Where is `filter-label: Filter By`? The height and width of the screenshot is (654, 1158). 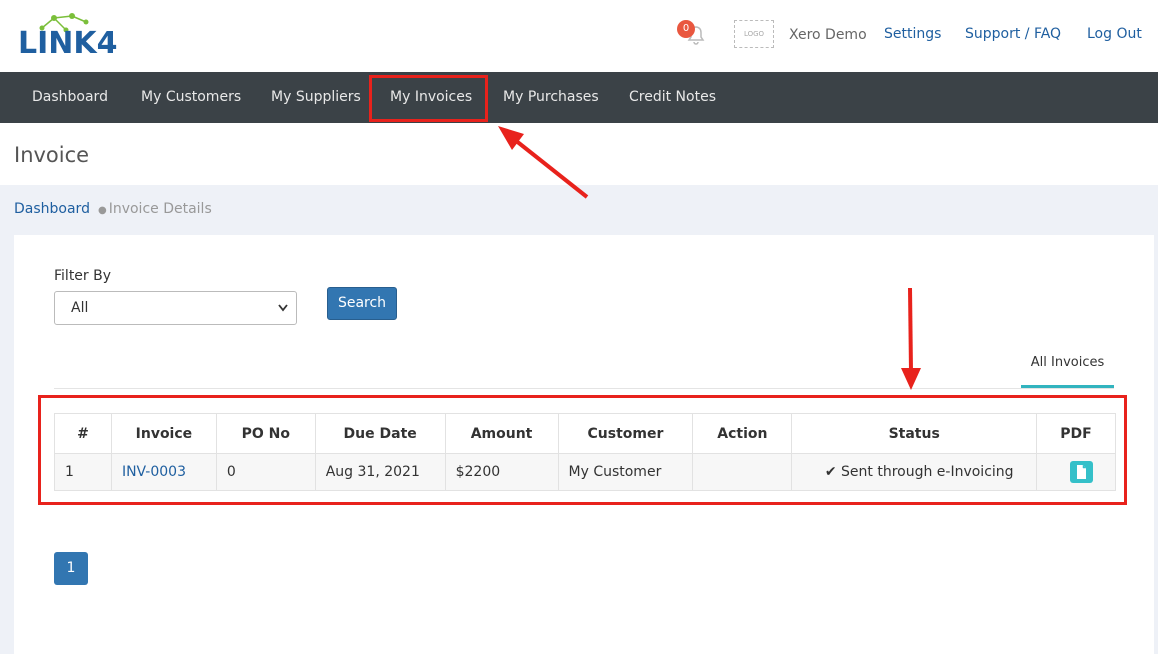
filter-label: Filter By is located at coordinates (83, 276).